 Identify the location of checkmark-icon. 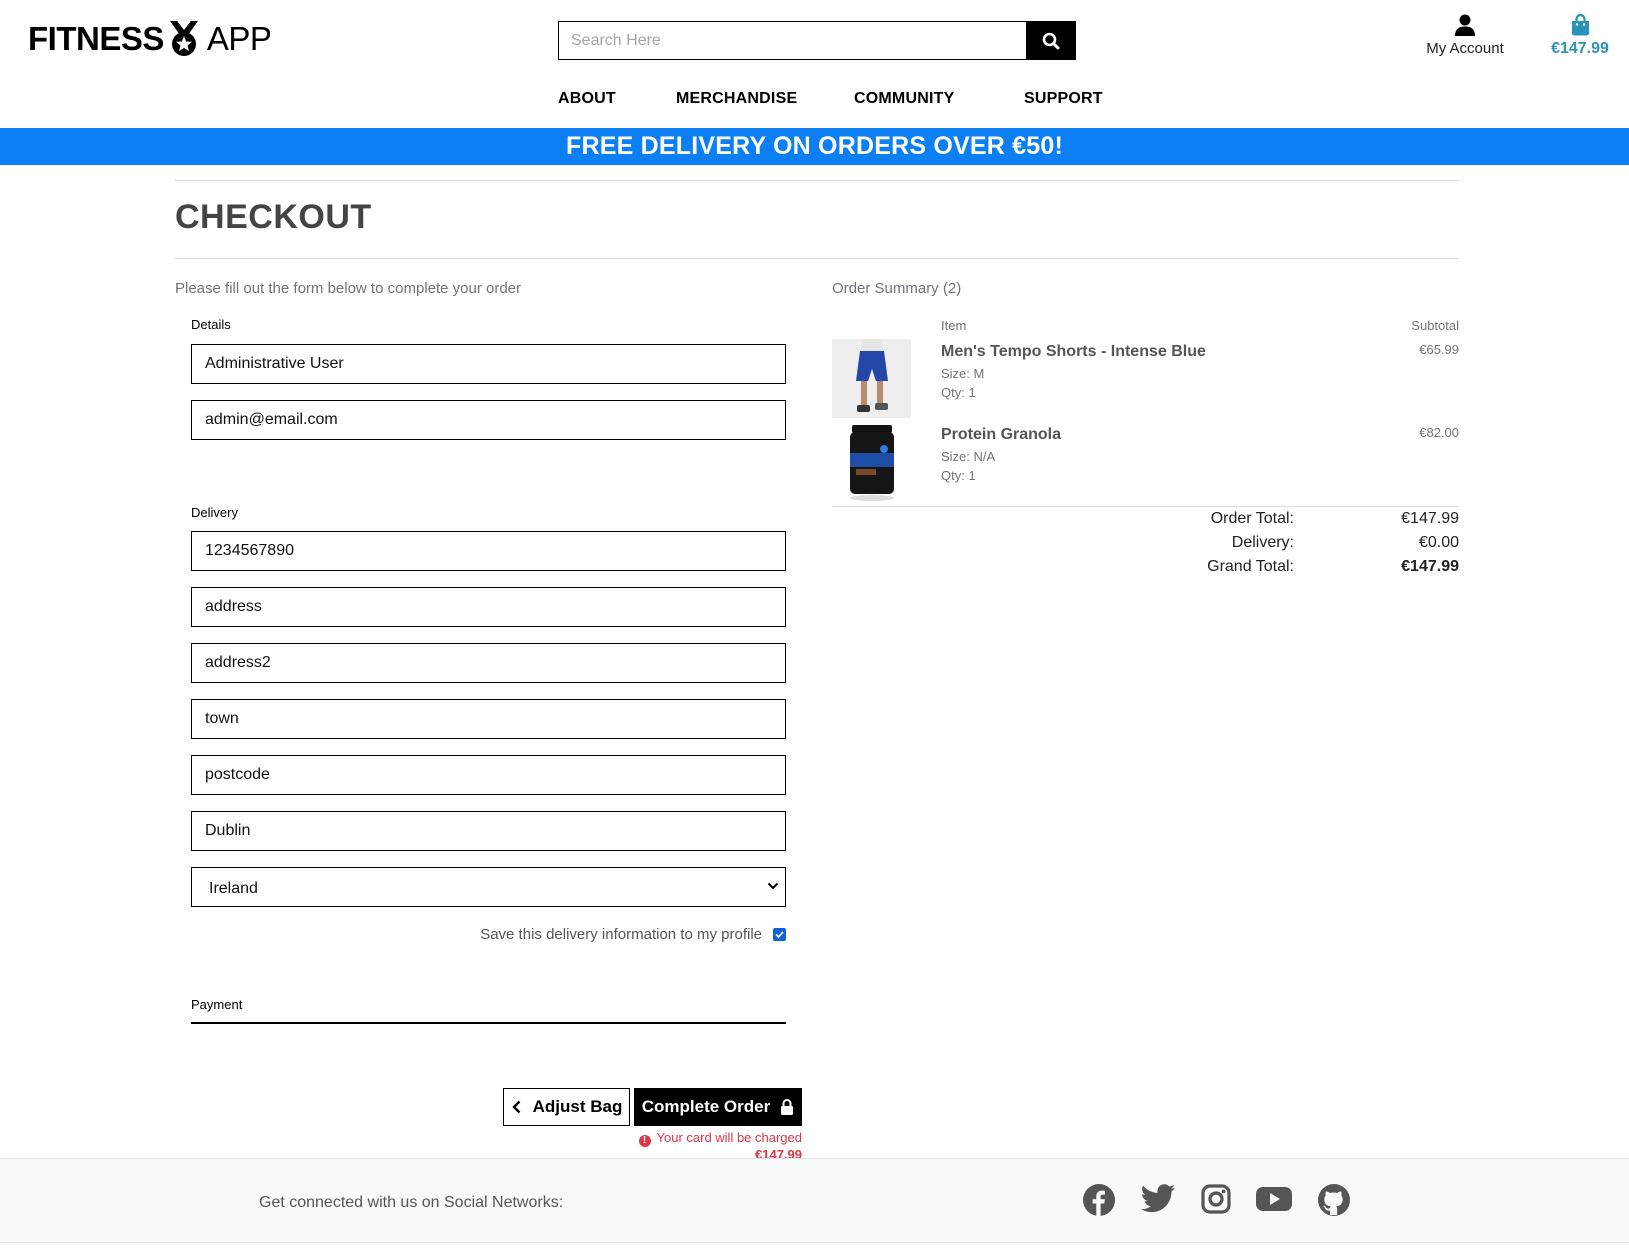
(779, 935).